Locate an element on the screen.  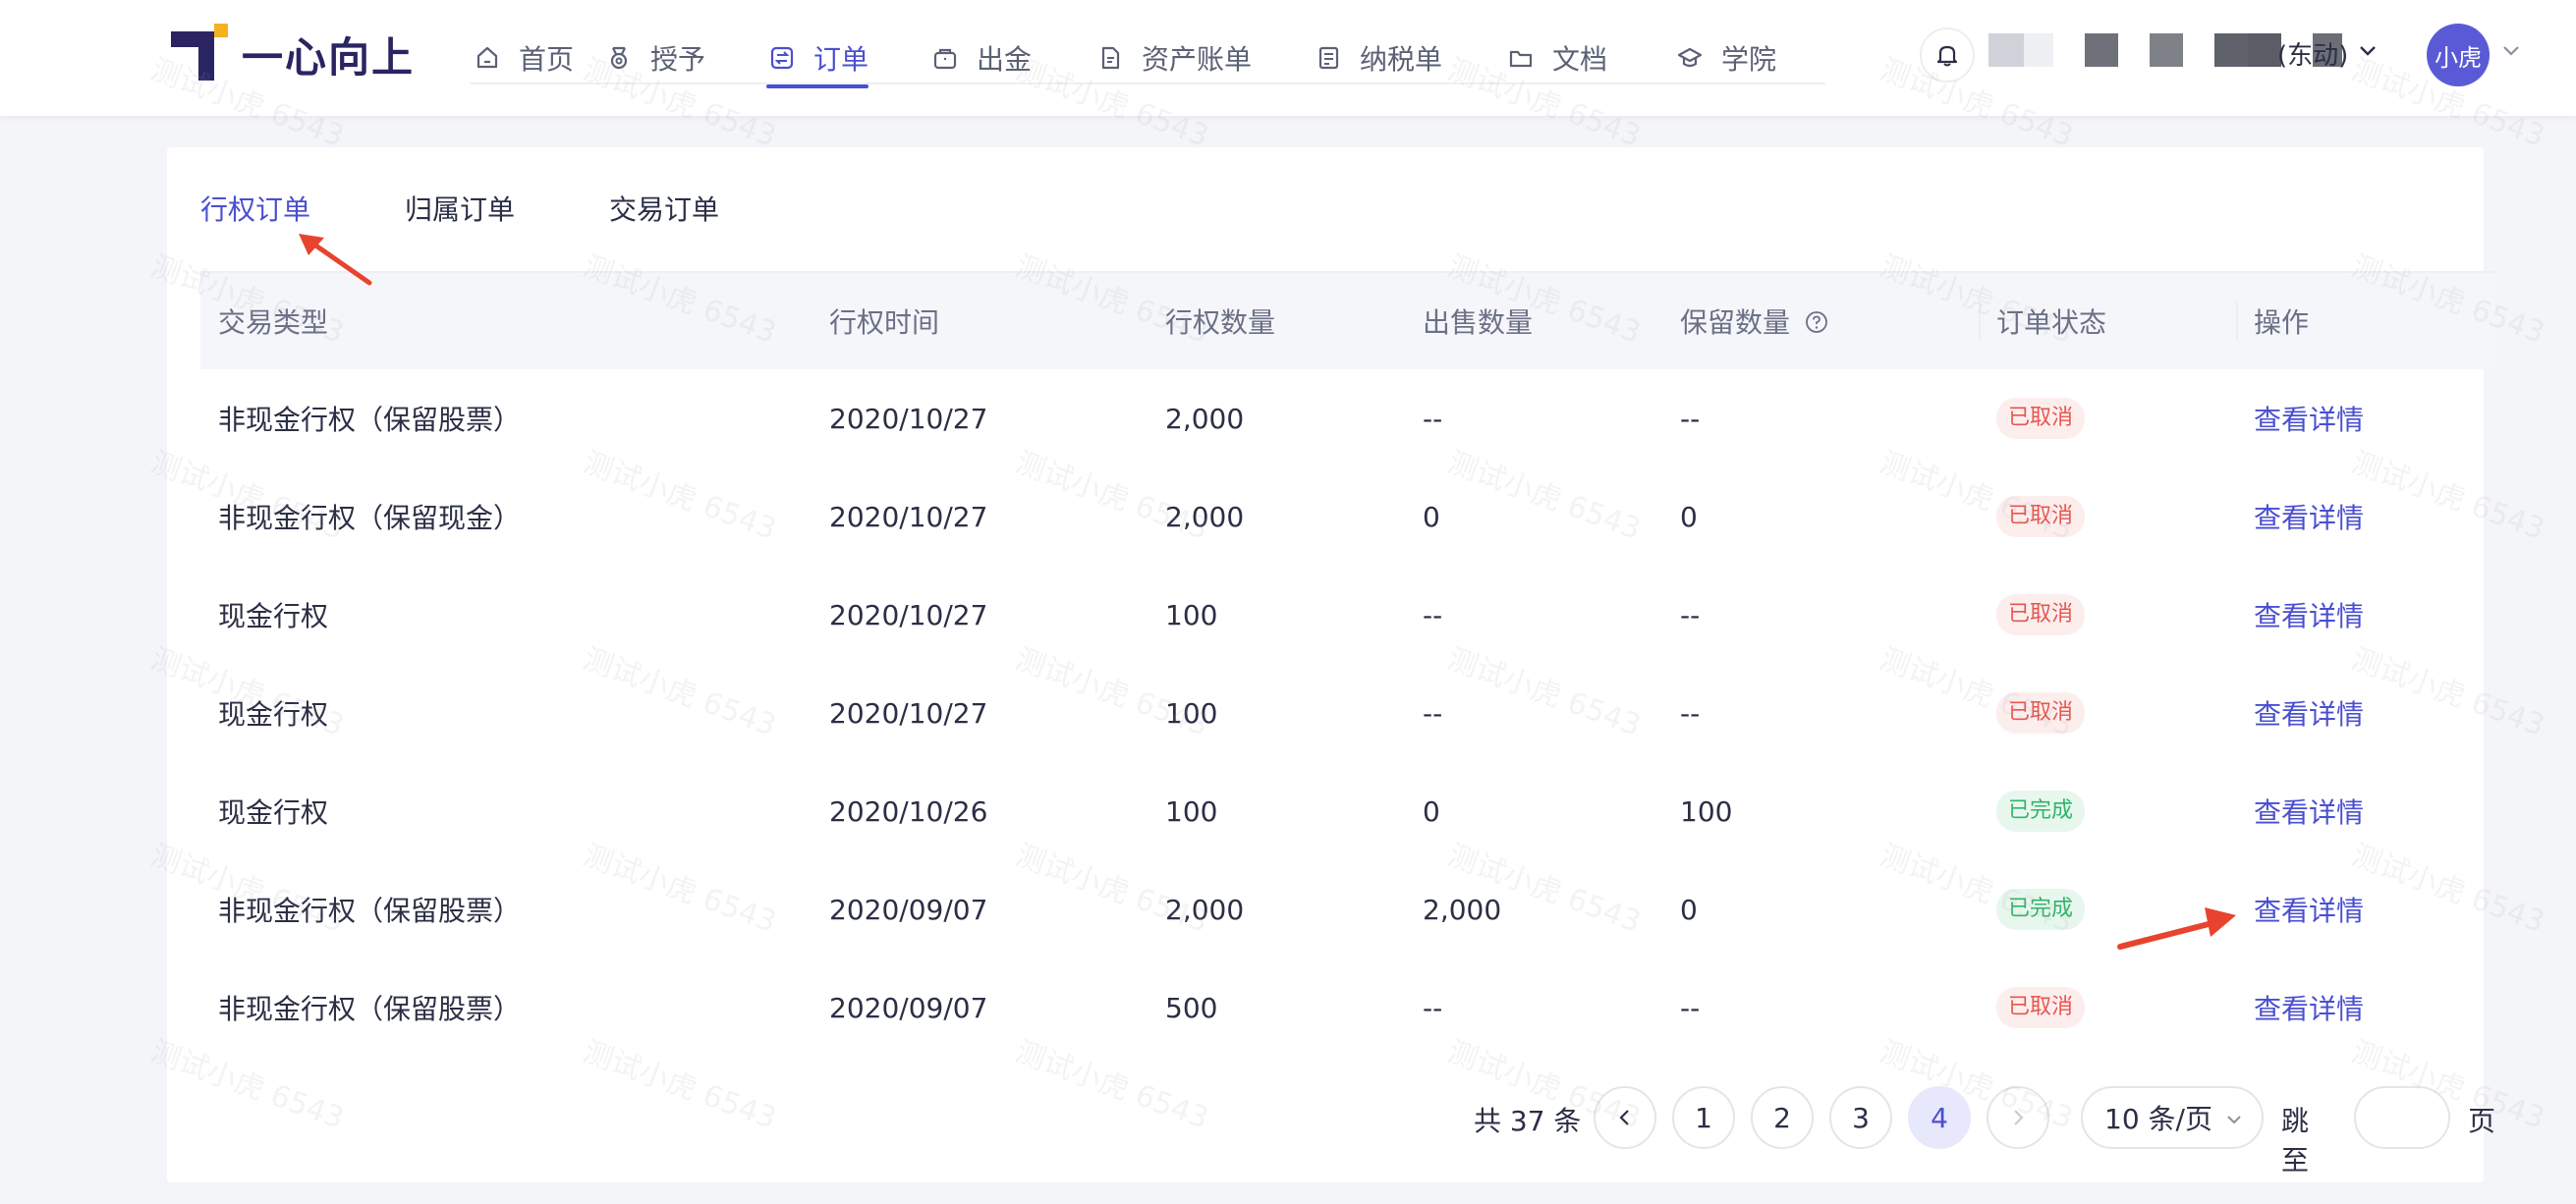
folder-icon is located at coordinates (1521, 58).